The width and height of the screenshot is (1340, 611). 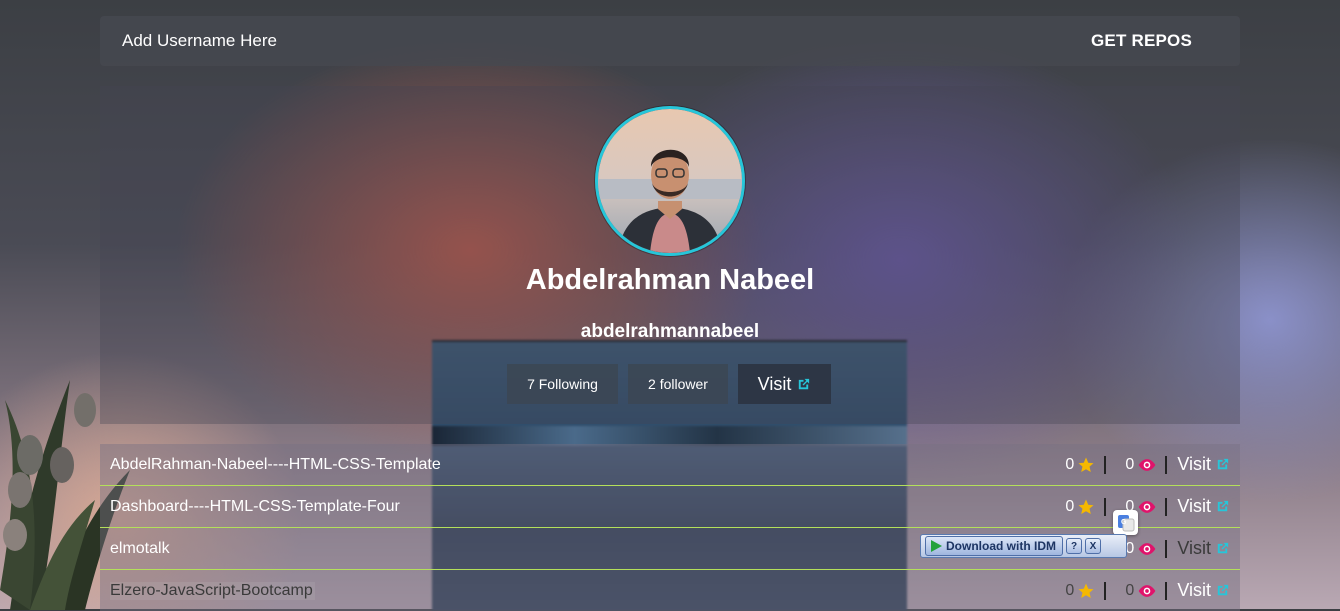 What do you see at coordinates (140, 548) in the screenshot?
I see `repo-name: elmotalk` at bounding box center [140, 548].